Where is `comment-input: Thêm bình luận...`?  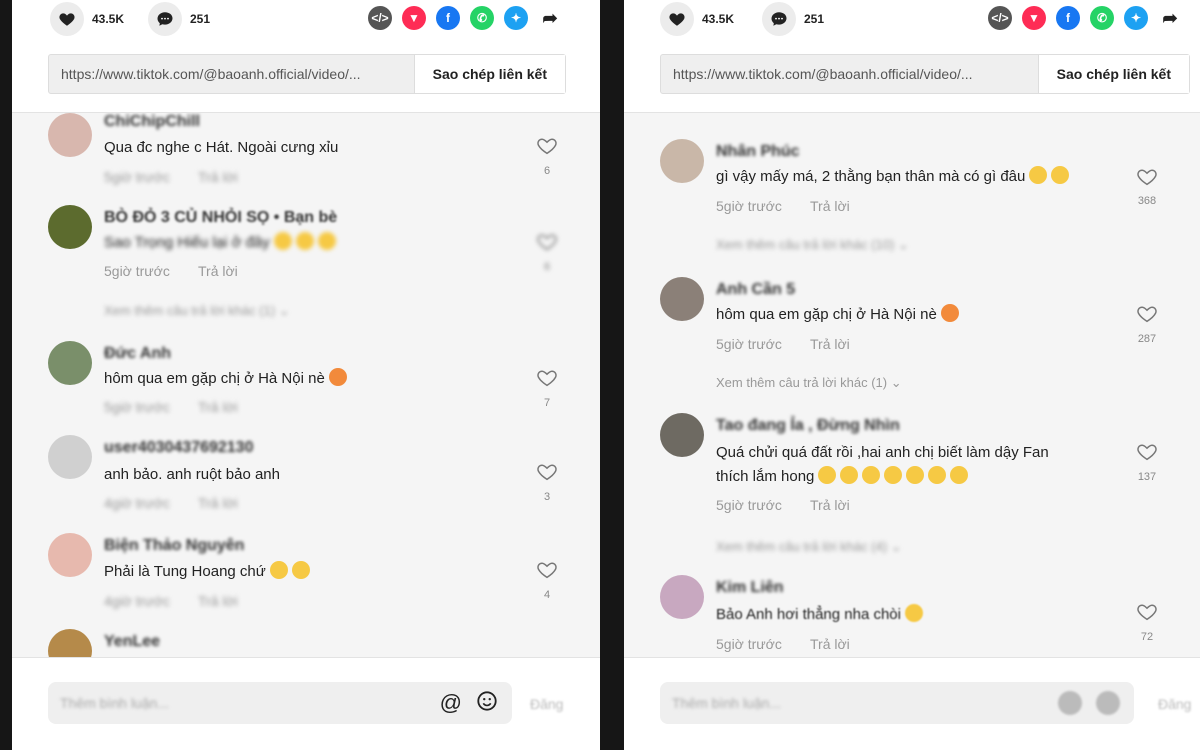
comment-input: Thêm bình luận... is located at coordinates (897, 703).